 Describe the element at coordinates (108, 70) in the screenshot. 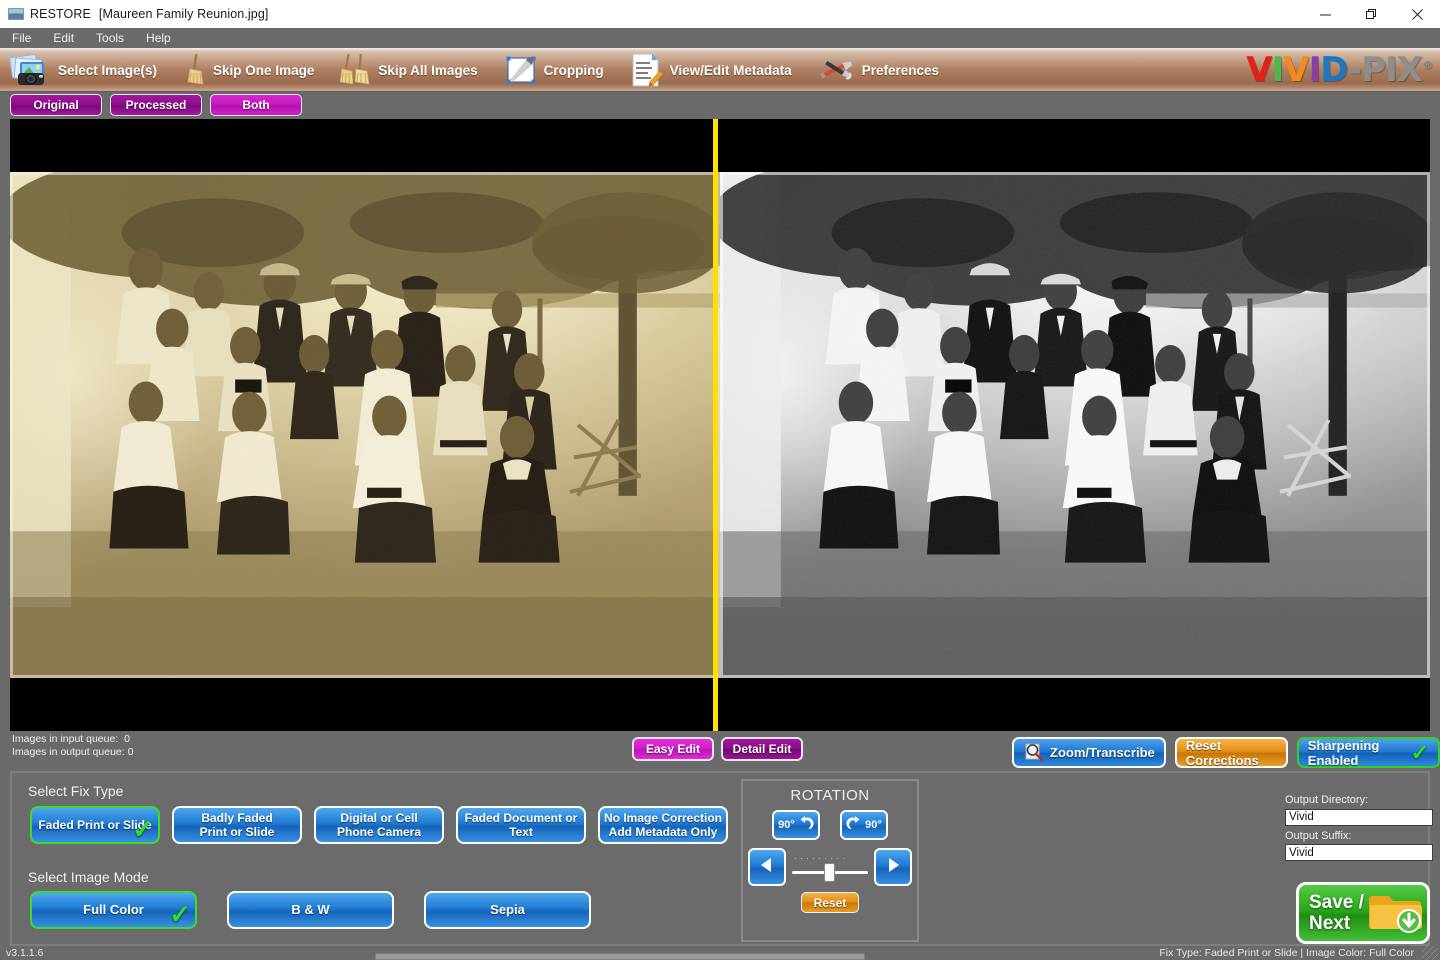

I see `toolbar-label-select-images: Select Image(s)` at that location.